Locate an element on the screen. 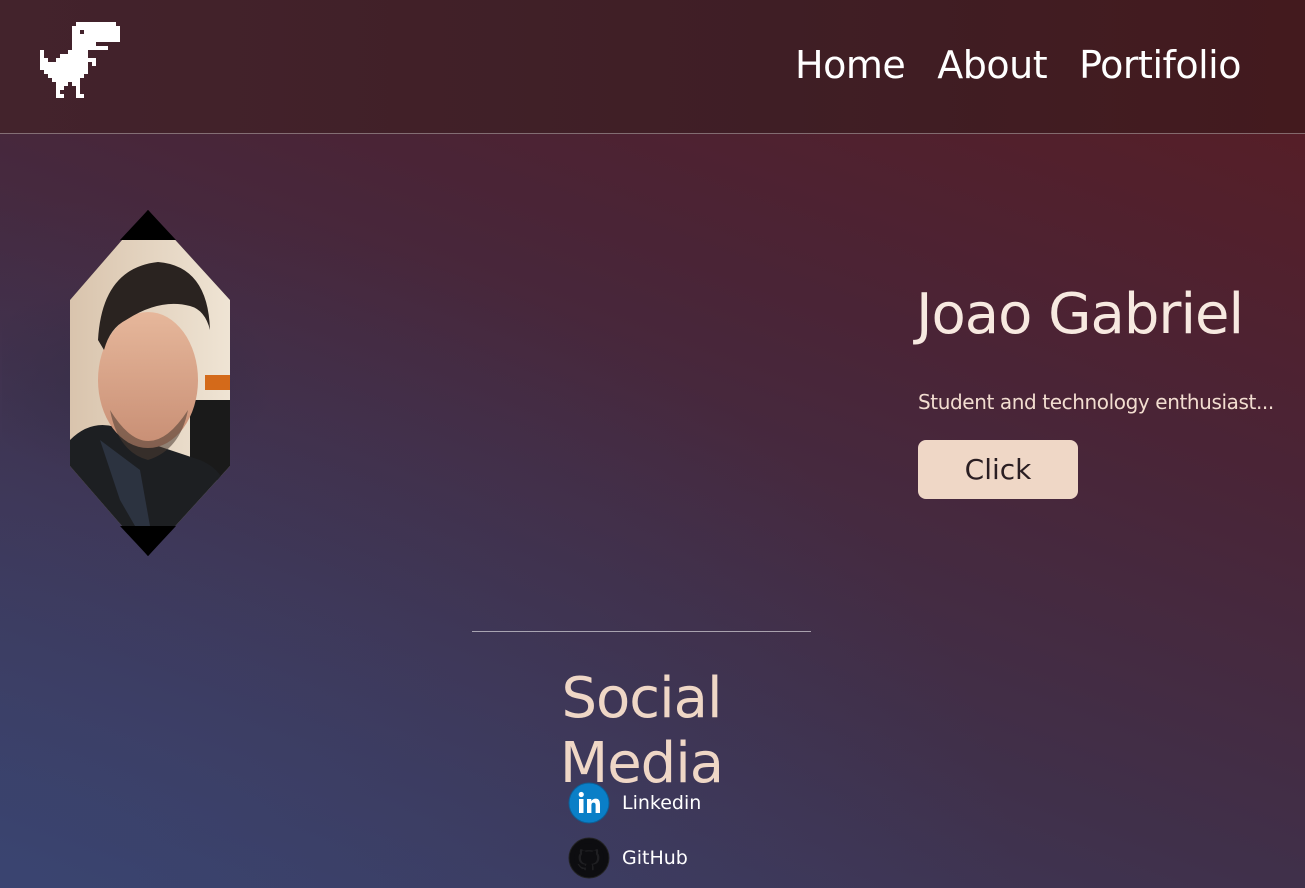 This screenshot has height=888, width=1305. dino-logo-icon is located at coordinates (80, 64).